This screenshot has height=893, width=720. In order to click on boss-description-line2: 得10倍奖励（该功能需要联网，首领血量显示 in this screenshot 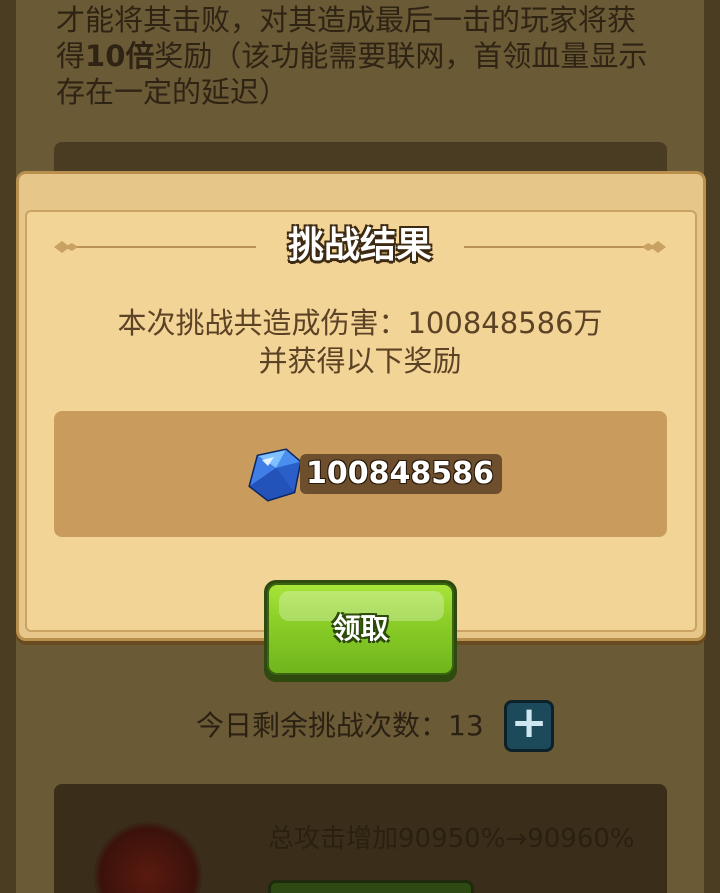, I will do `click(352, 56)`.